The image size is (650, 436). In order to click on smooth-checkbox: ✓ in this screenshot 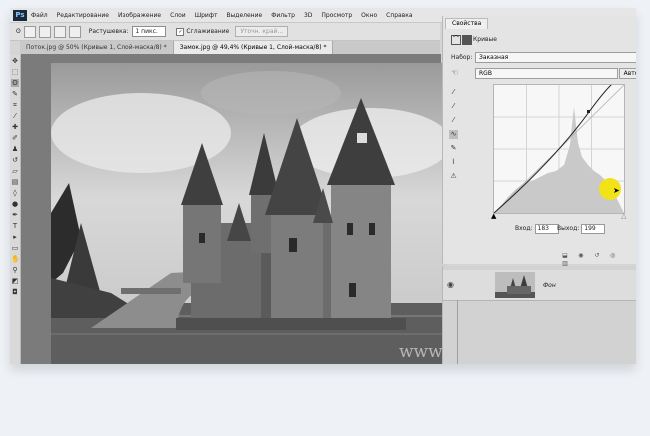, I will do `click(180, 31)`.